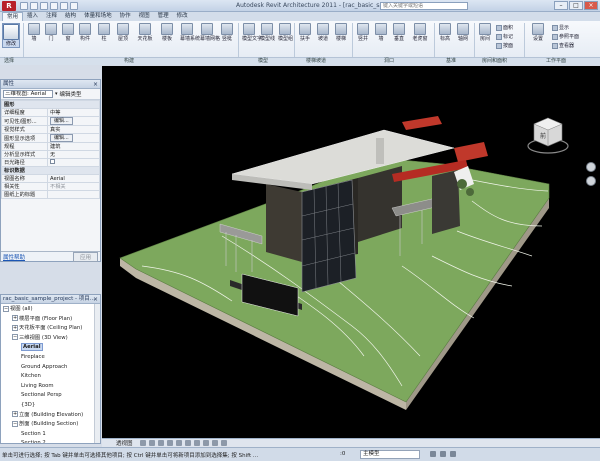 This screenshot has height=461, width=600. I want to click on view-tree-item: Kitchen, so click(50, 377).